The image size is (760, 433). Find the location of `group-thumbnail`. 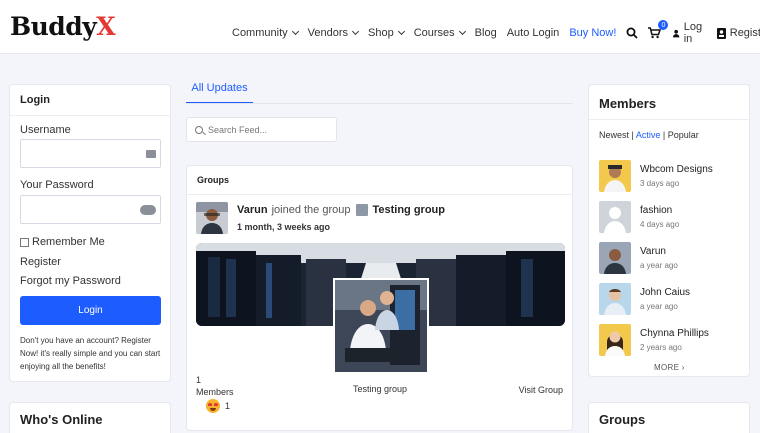

group-thumbnail is located at coordinates (362, 210).